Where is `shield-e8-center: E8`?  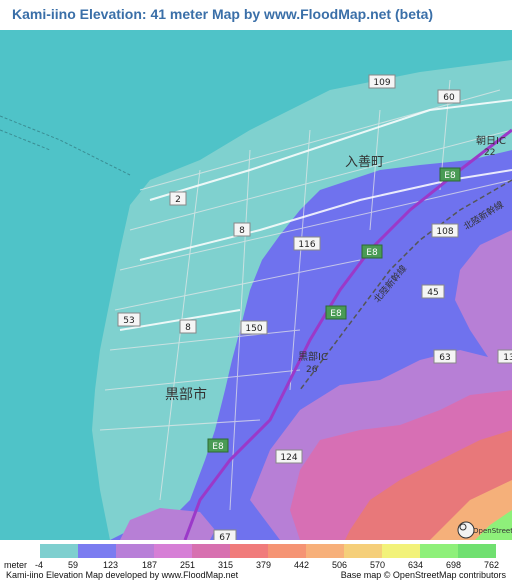 shield-e8-center: E8 is located at coordinates (336, 312).